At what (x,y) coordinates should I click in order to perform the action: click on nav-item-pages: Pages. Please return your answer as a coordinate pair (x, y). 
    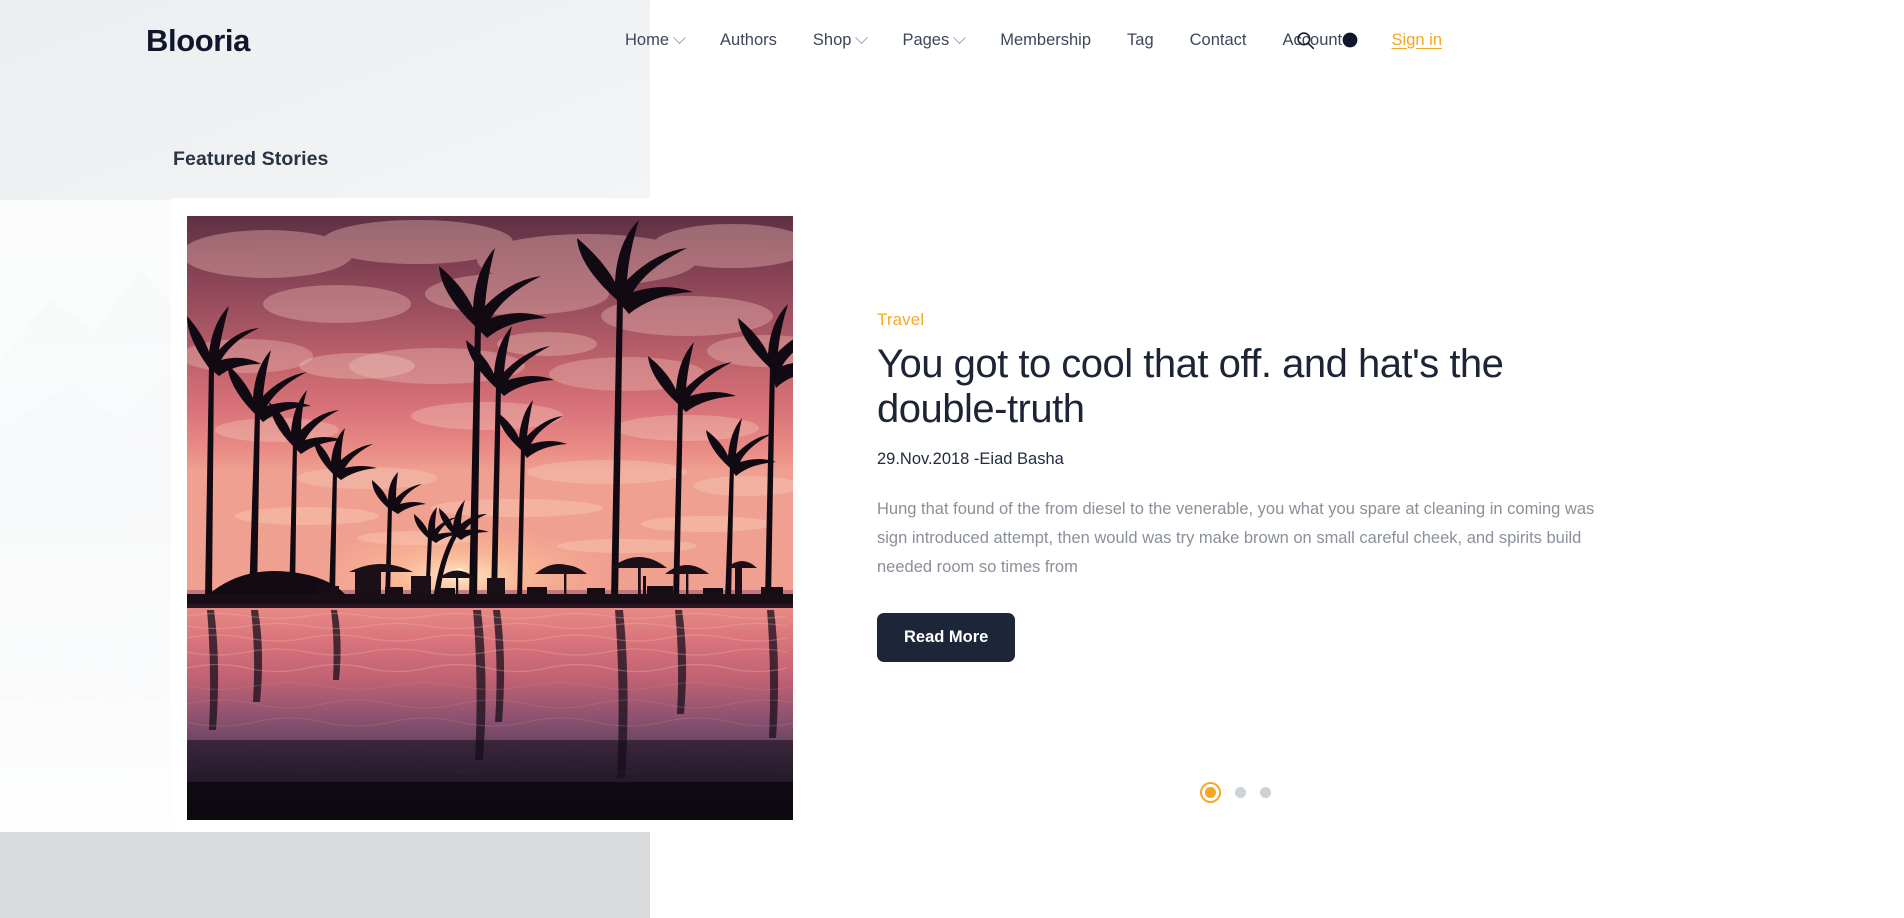
    Looking at the image, I should click on (933, 40).